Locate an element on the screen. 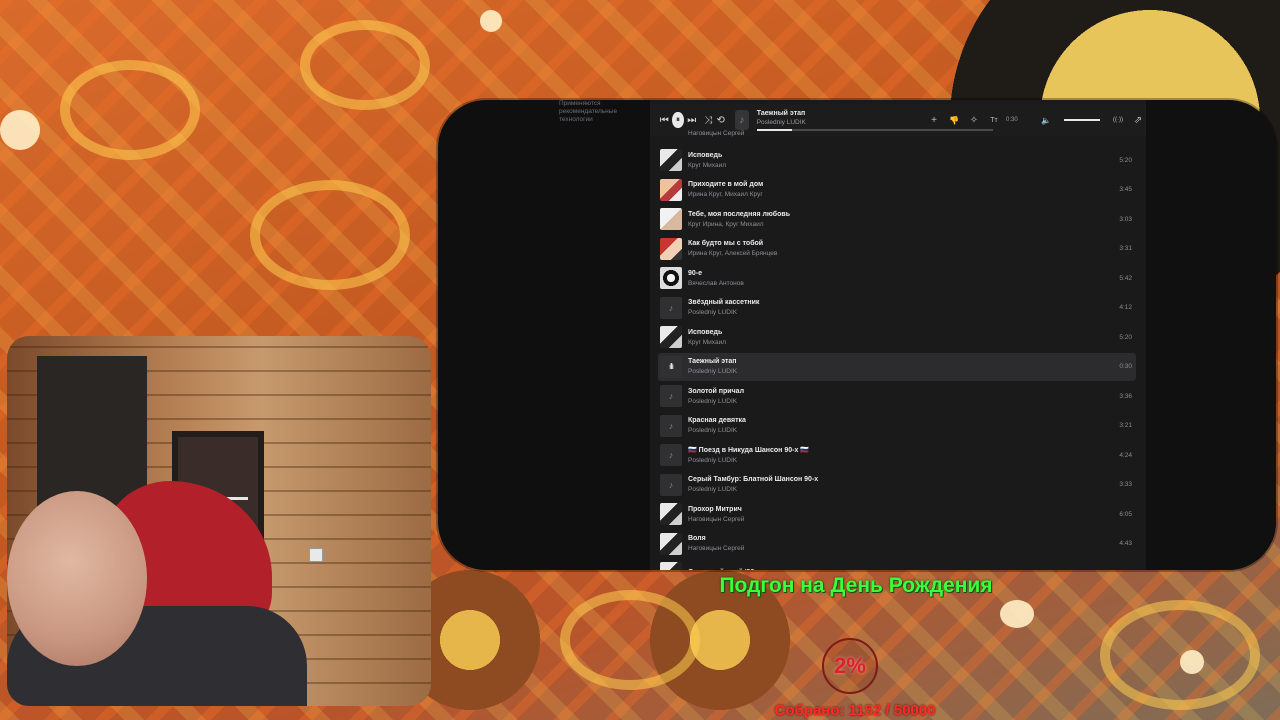 This screenshot has width=1280, height=720. track-row: Озоновый слой '98 is located at coordinates (897, 564).